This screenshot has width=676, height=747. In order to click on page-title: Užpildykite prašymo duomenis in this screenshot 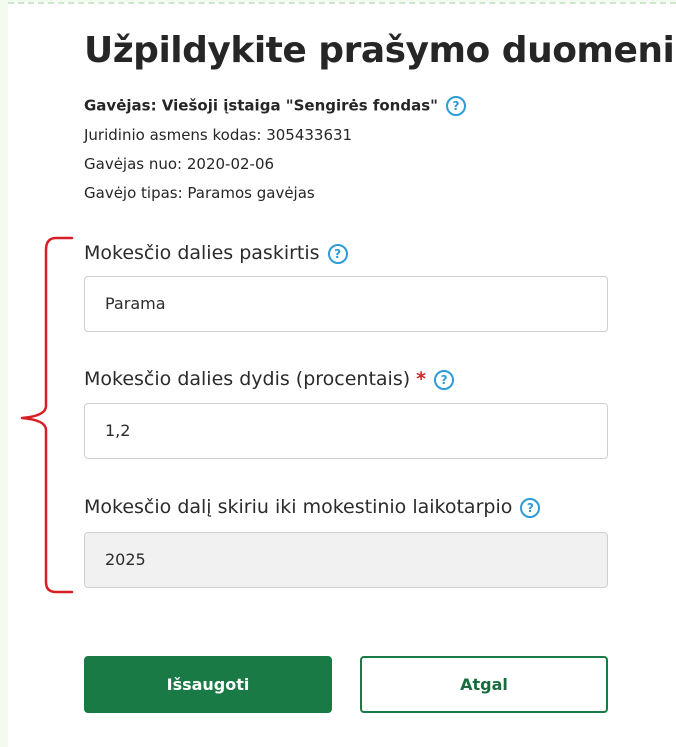, I will do `click(380, 50)`.